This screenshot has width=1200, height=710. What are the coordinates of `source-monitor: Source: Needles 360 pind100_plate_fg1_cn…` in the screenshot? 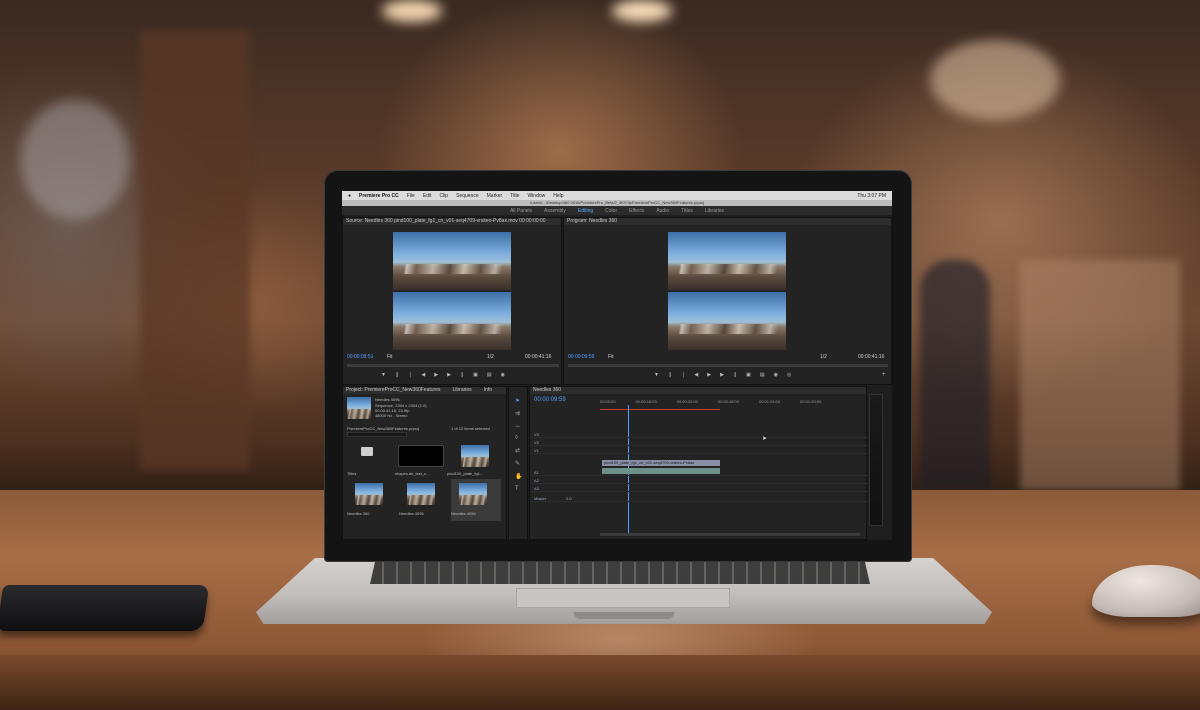 It's located at (452, 301).